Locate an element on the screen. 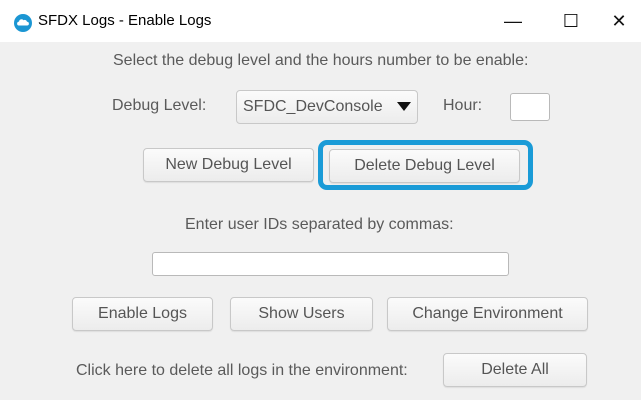 This screenshot has height=400, width=641. hour-label: Hour: is located at coordinates (463, 105).